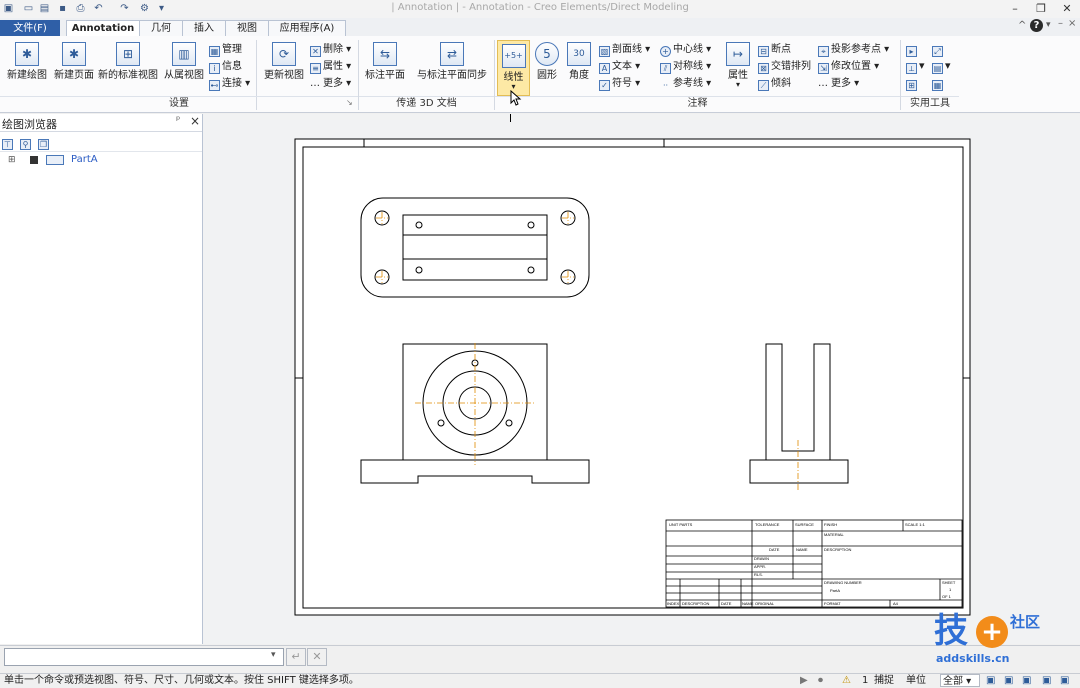 The width and height of the screenshot is (1080, 688). I want to click on play-icon: ▶, so click(804, 680).